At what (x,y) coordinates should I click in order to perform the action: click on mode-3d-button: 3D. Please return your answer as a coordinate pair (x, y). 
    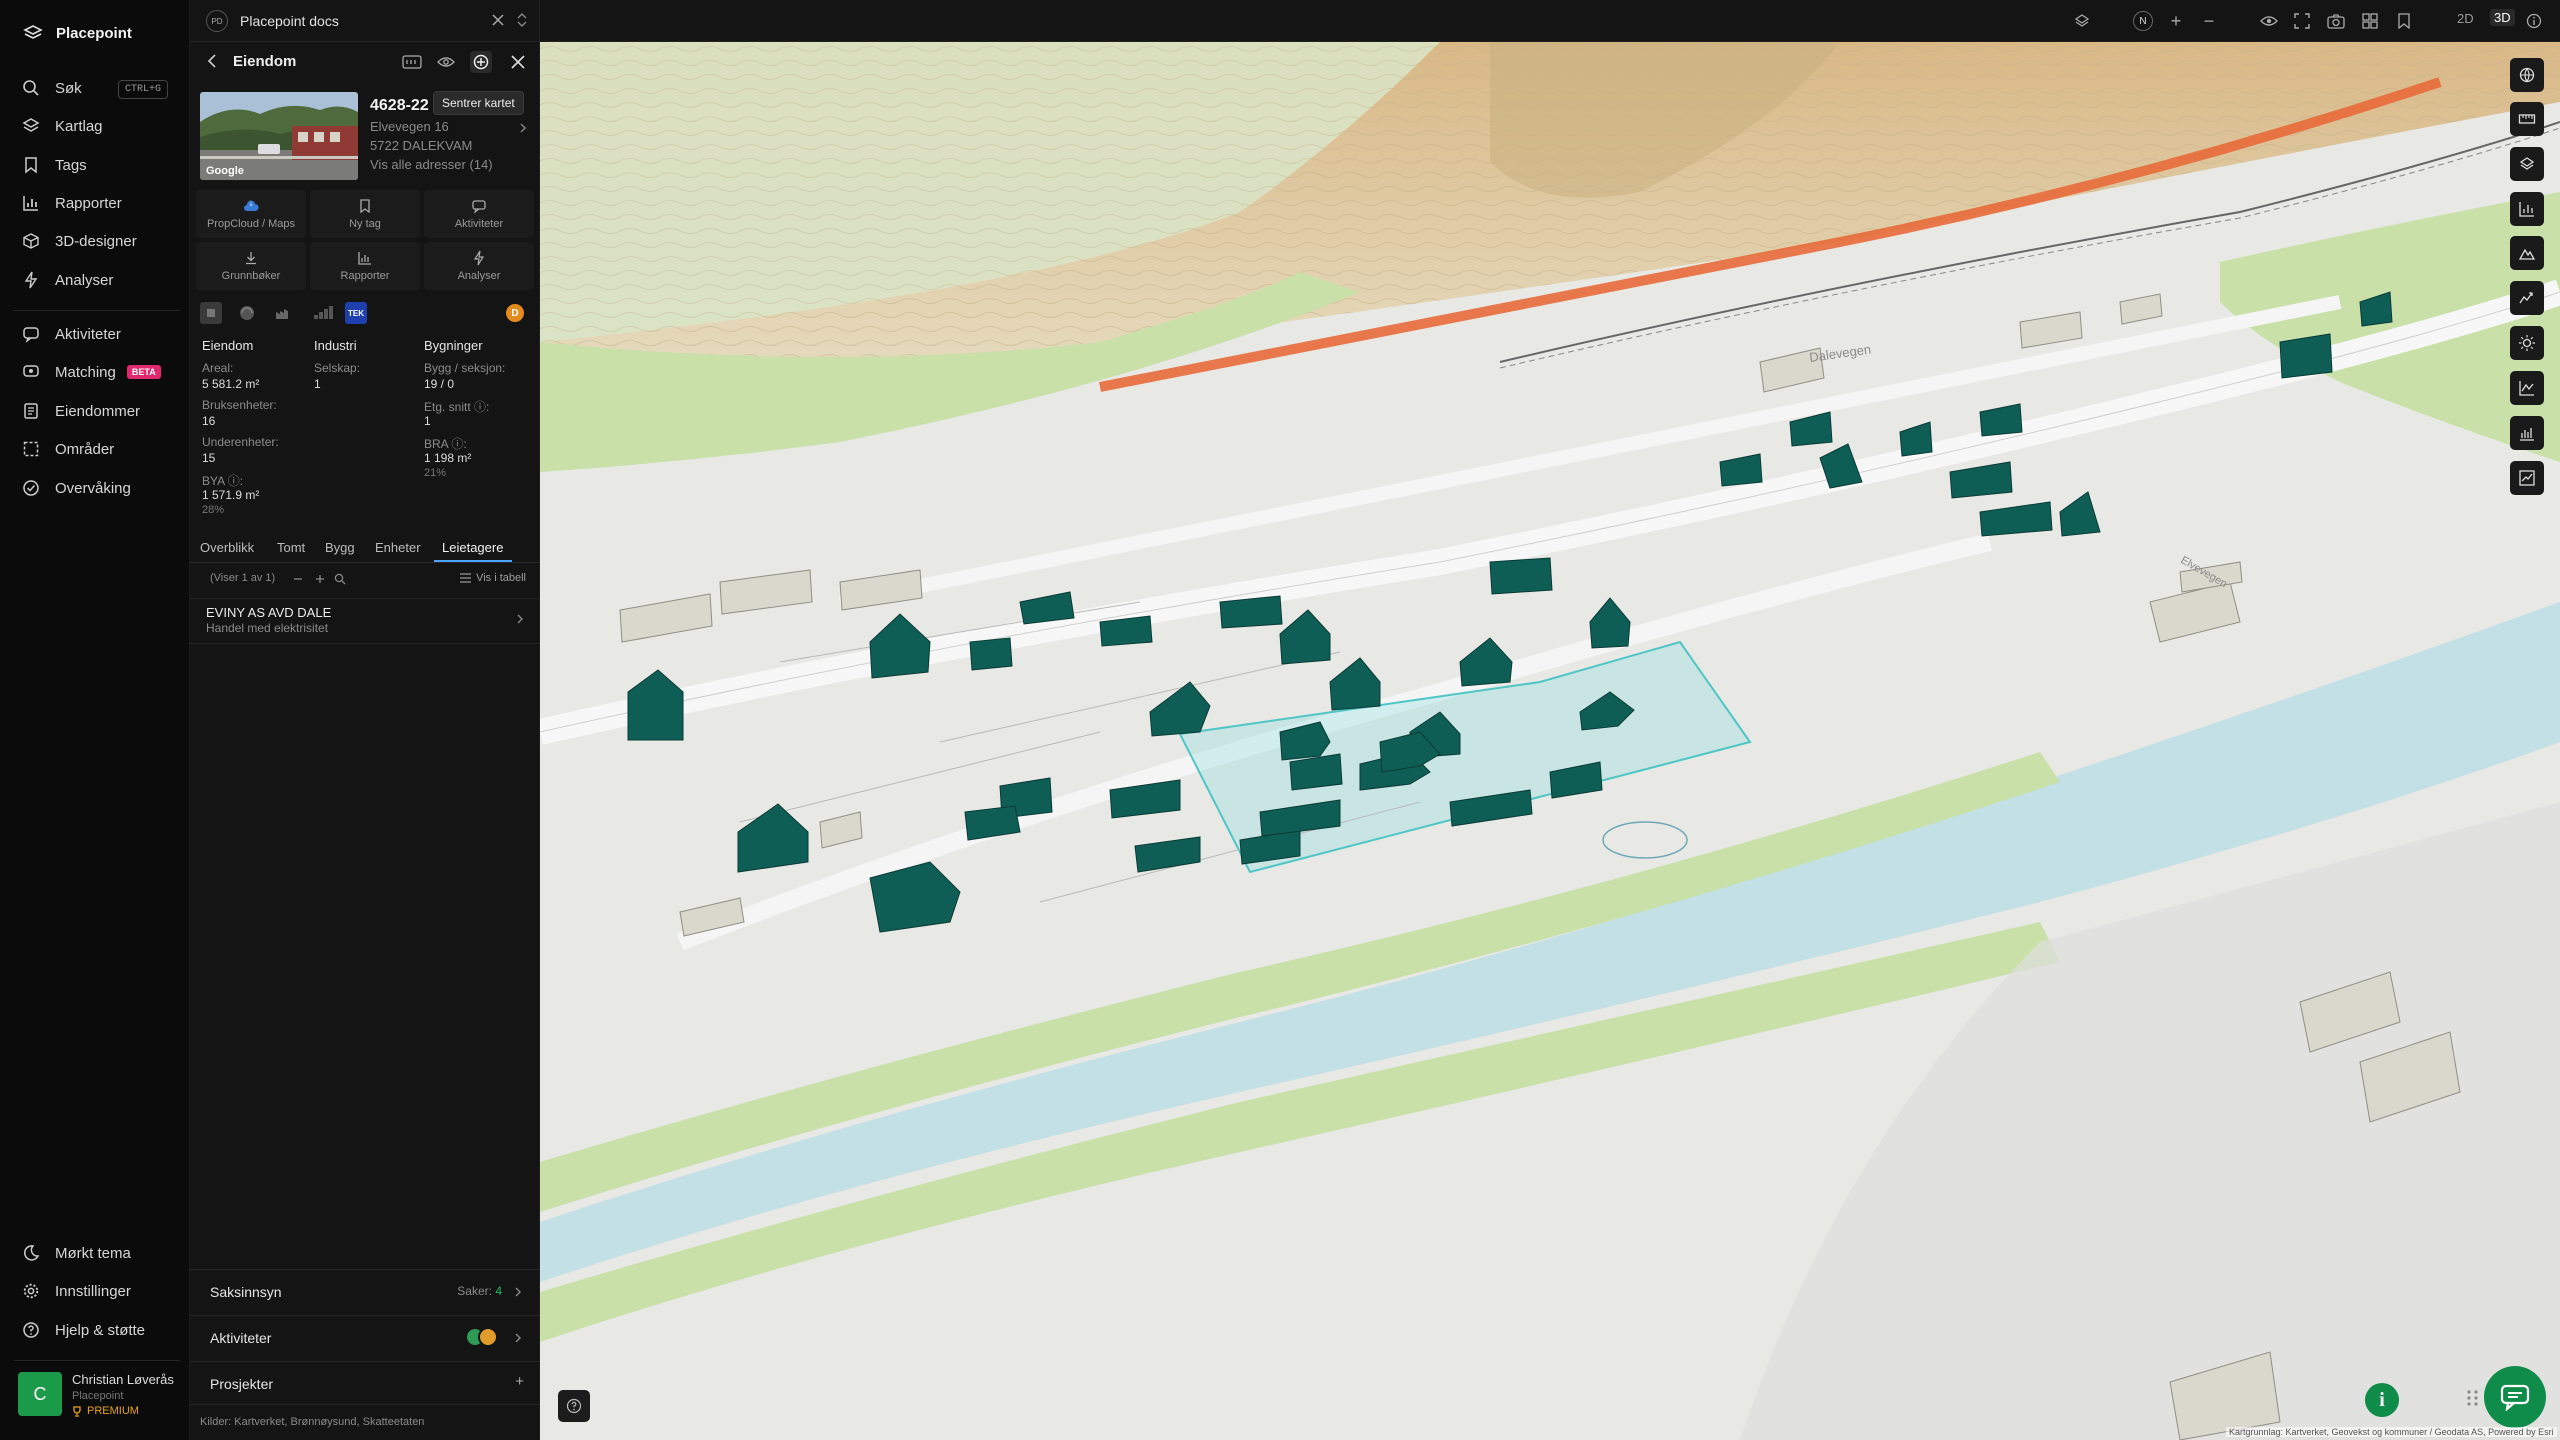
    Looking at the image, I should click on (2502, 17).